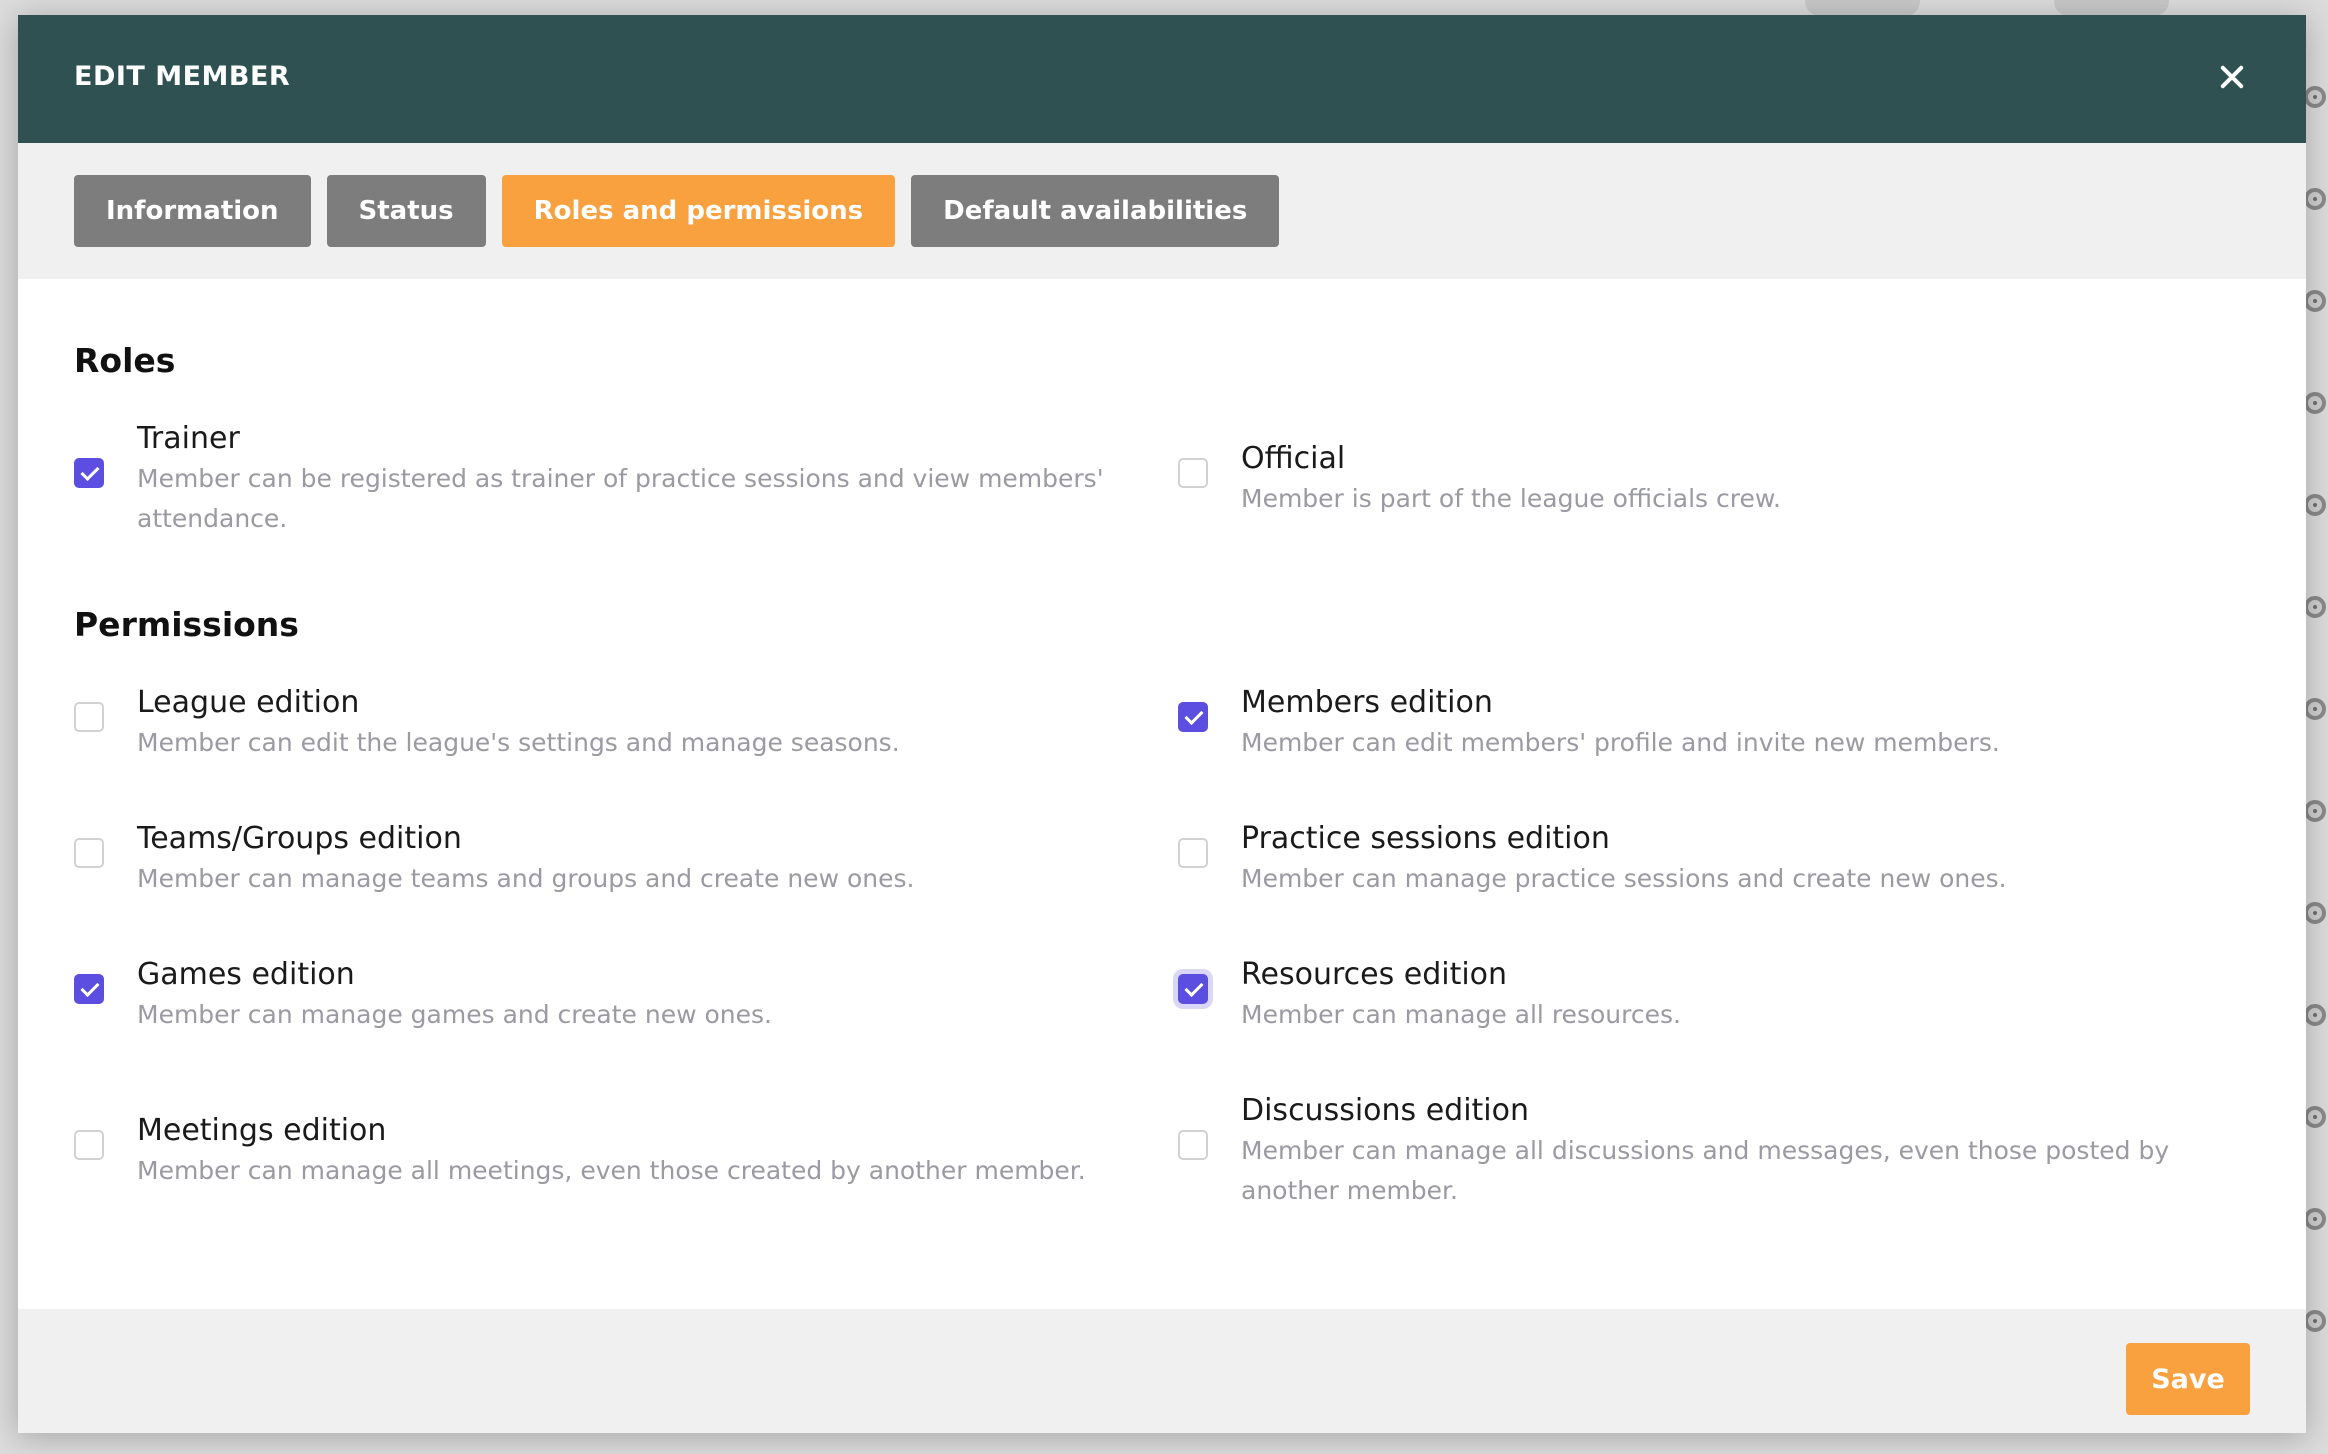 This screenshot has height=1454, width=2328. I want to click on option-label: Practice sessions edition, so click(1425, 838).